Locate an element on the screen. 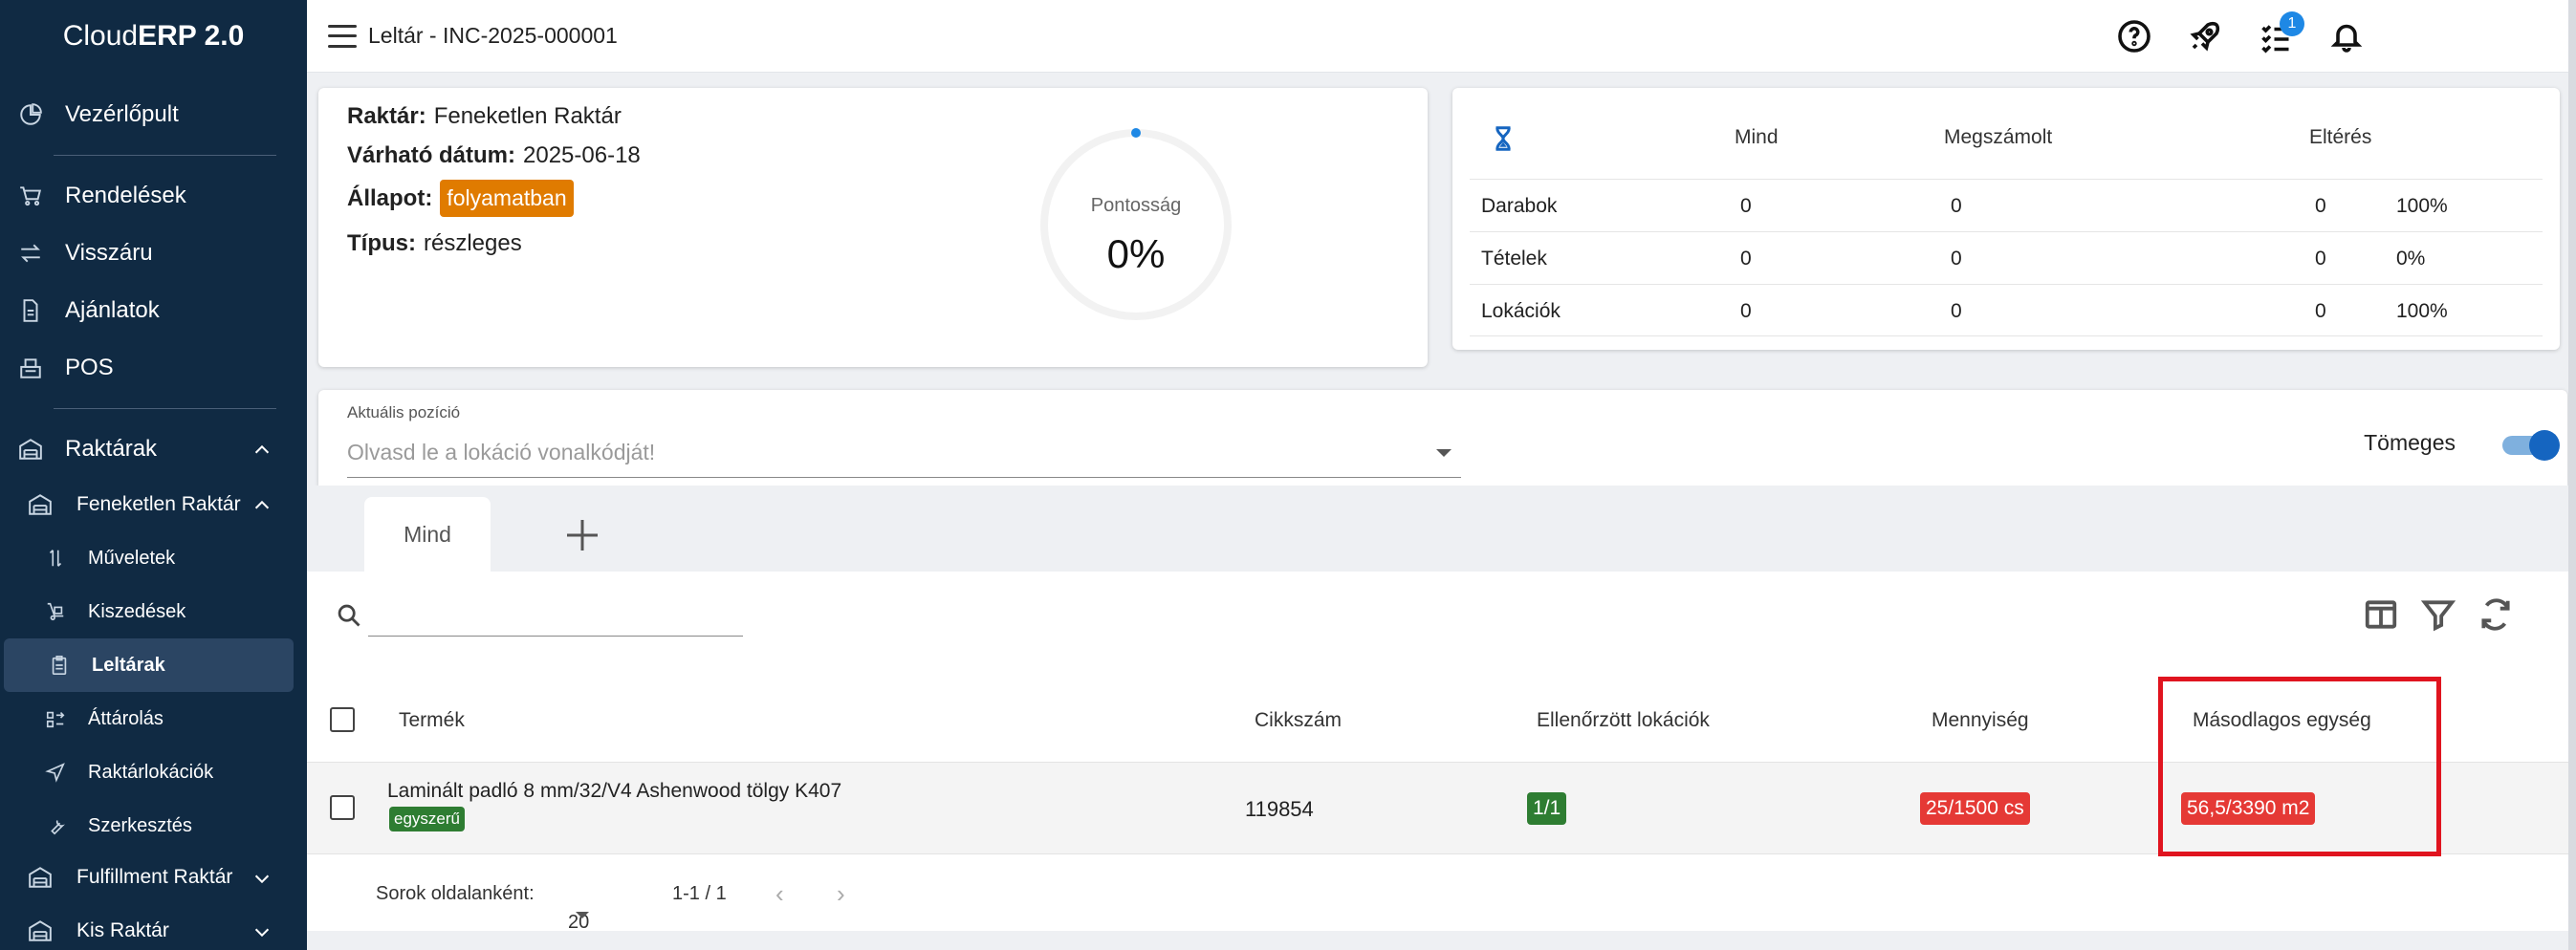 This screenshot has width=2576, height=950. rows-per-page-label: Sorok oldalanként: is located at coordinates (455, 894).